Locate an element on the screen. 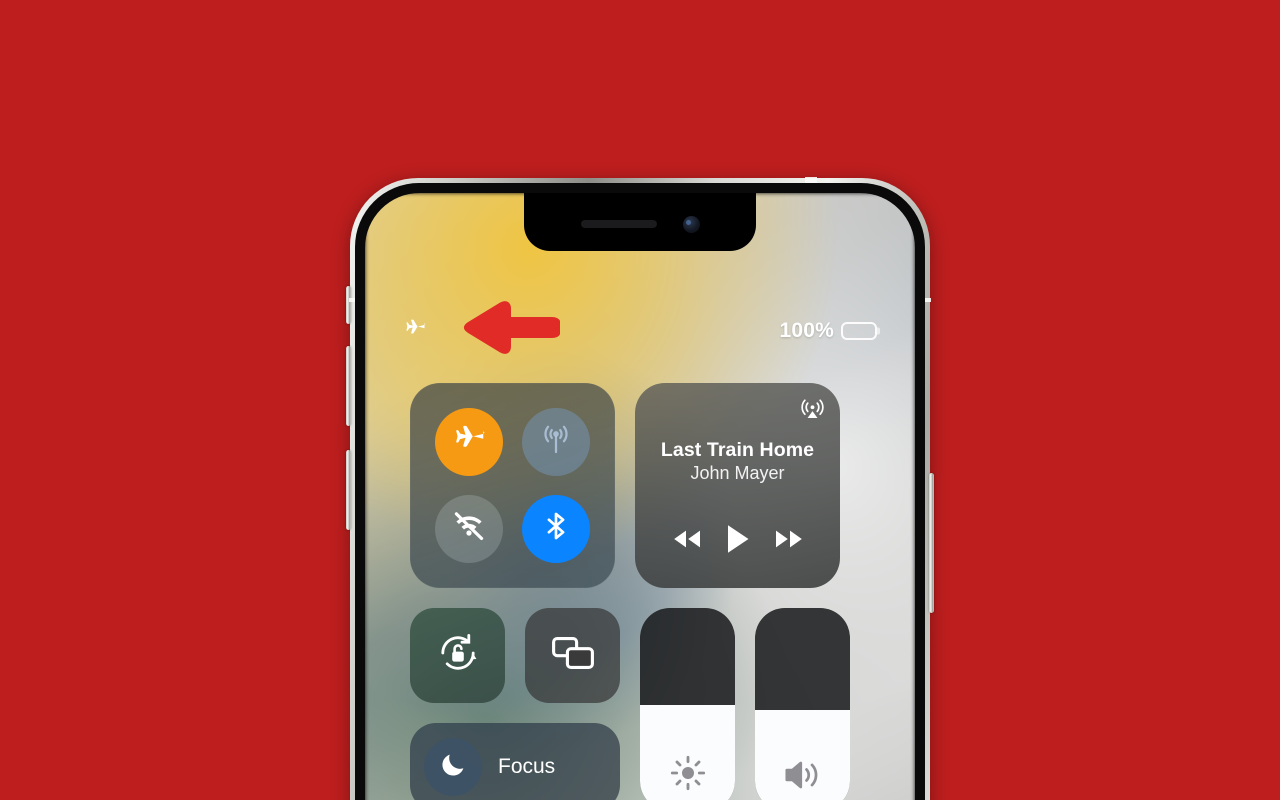  rotation-lock-icon is located at coordinates (458, 655).